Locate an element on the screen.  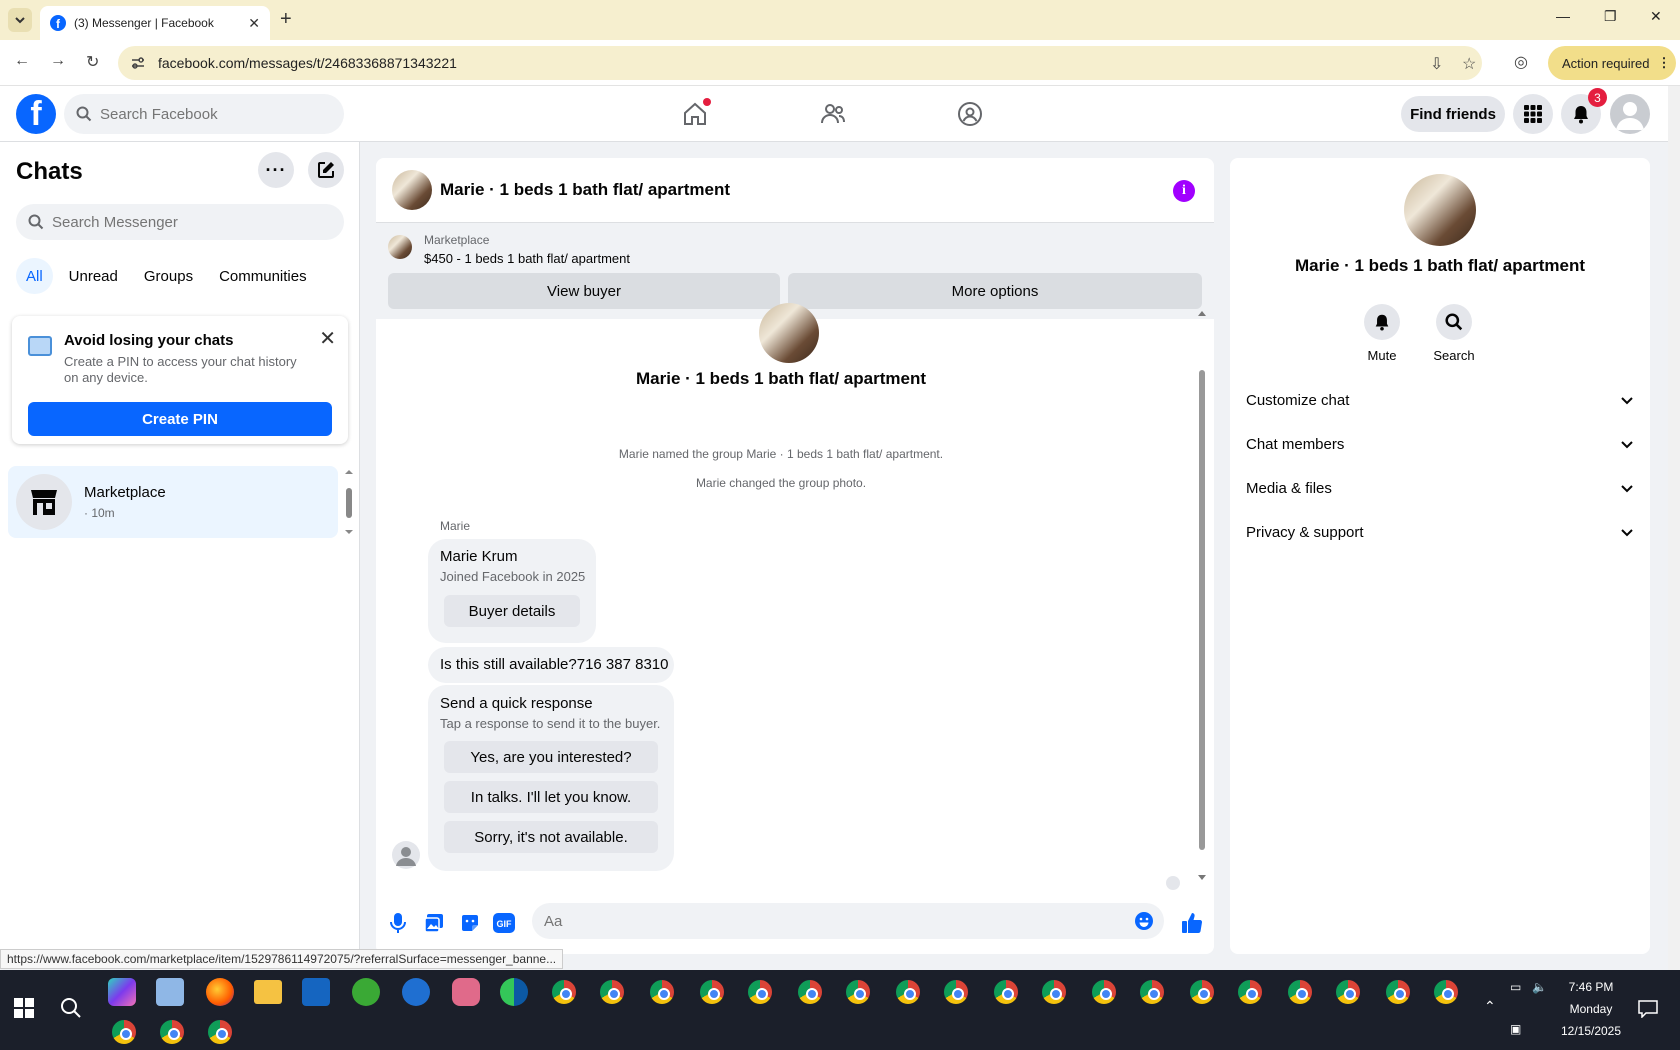
messenger-search-input is located at coordinates (182, 222).